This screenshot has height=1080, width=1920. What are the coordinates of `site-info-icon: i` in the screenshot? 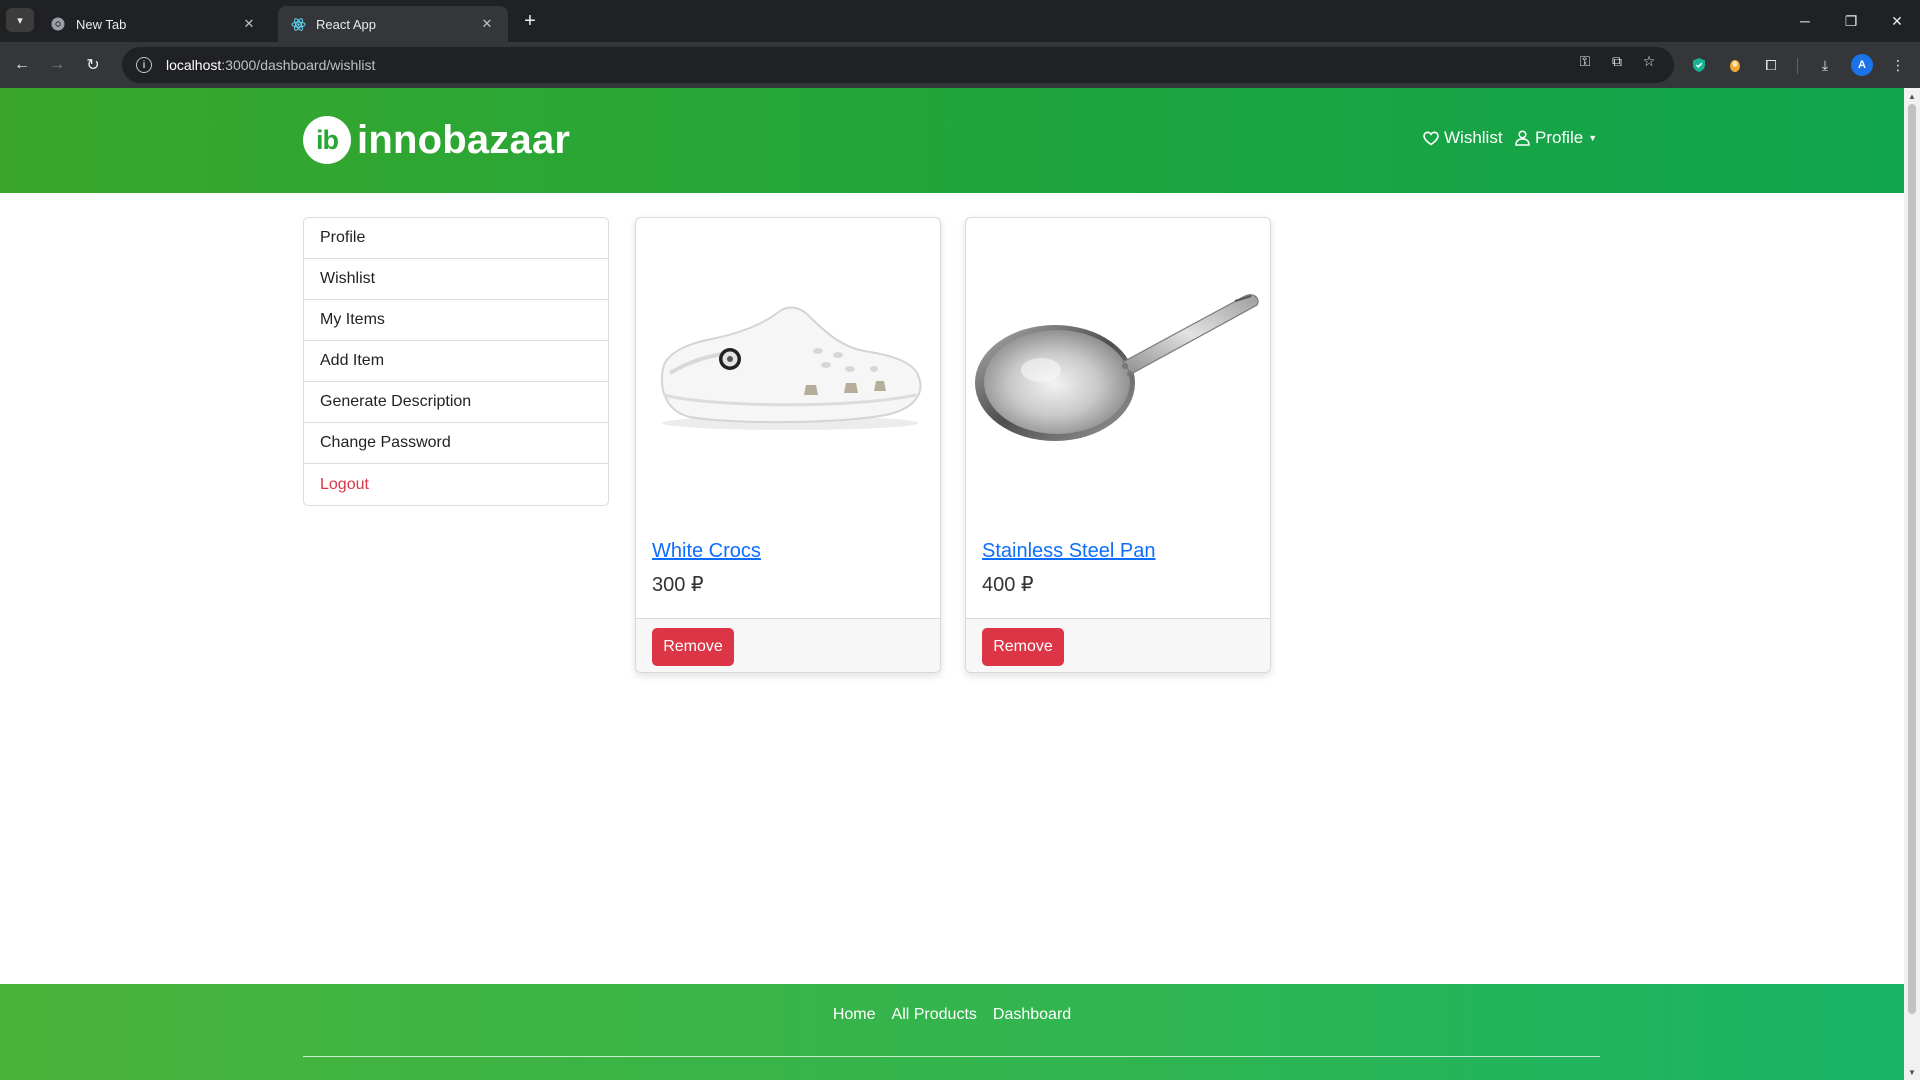 It's located at (144, 65).